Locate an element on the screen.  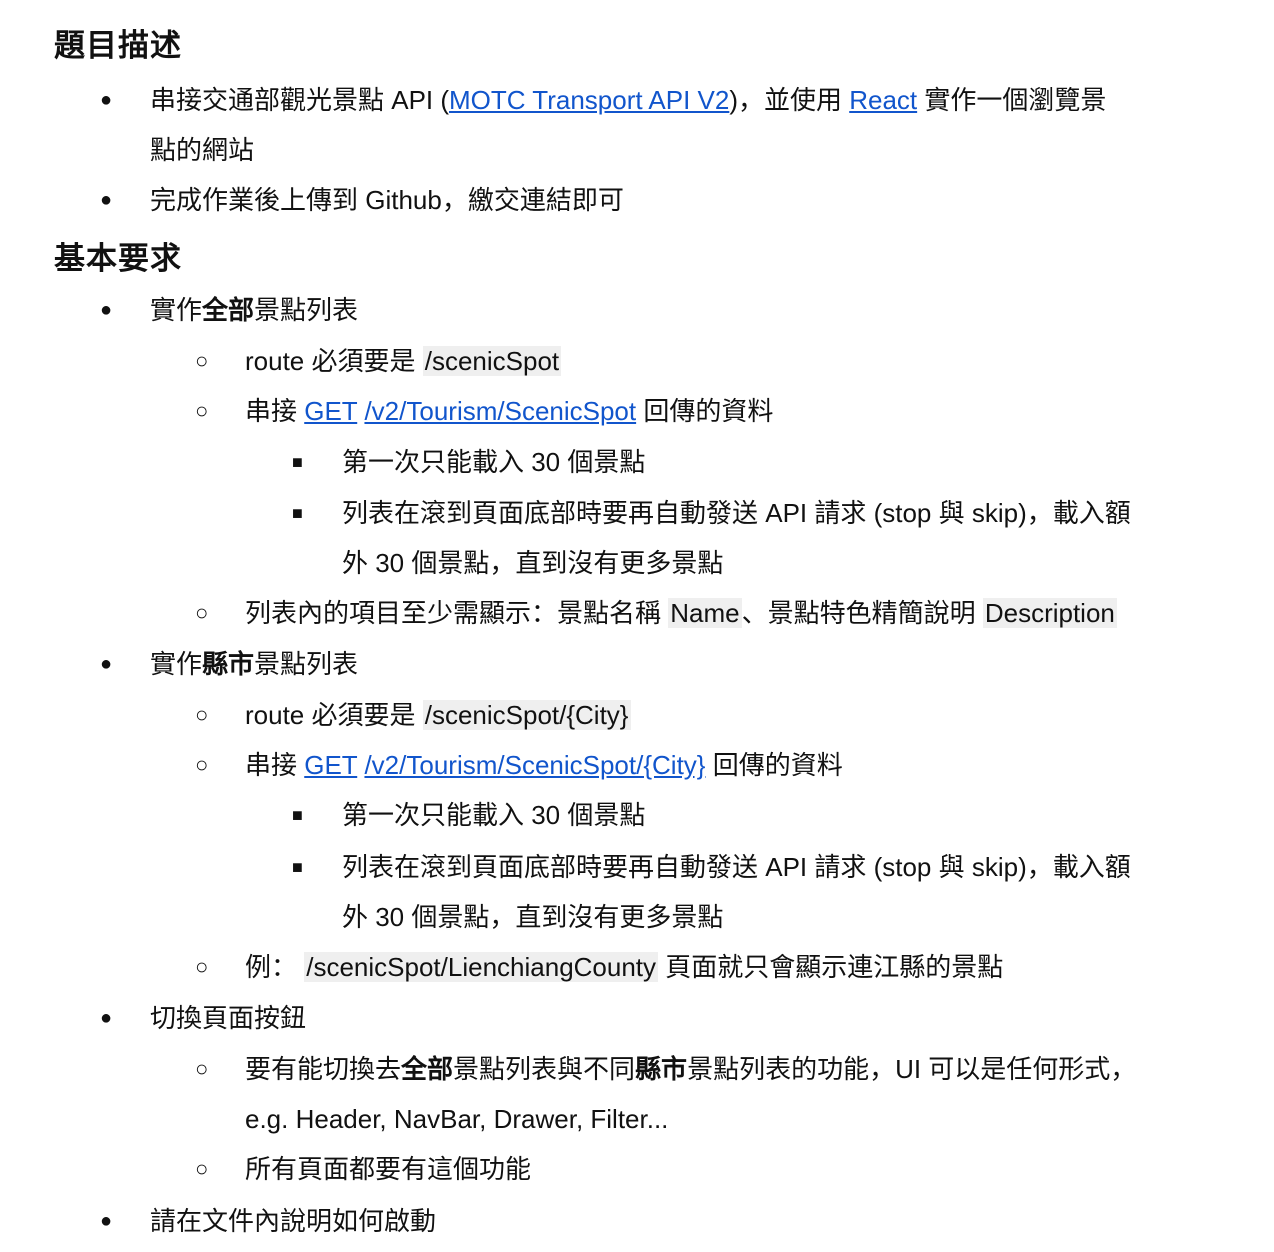
code-snippet: /scenicSpot is located at coordinates (492, 361).